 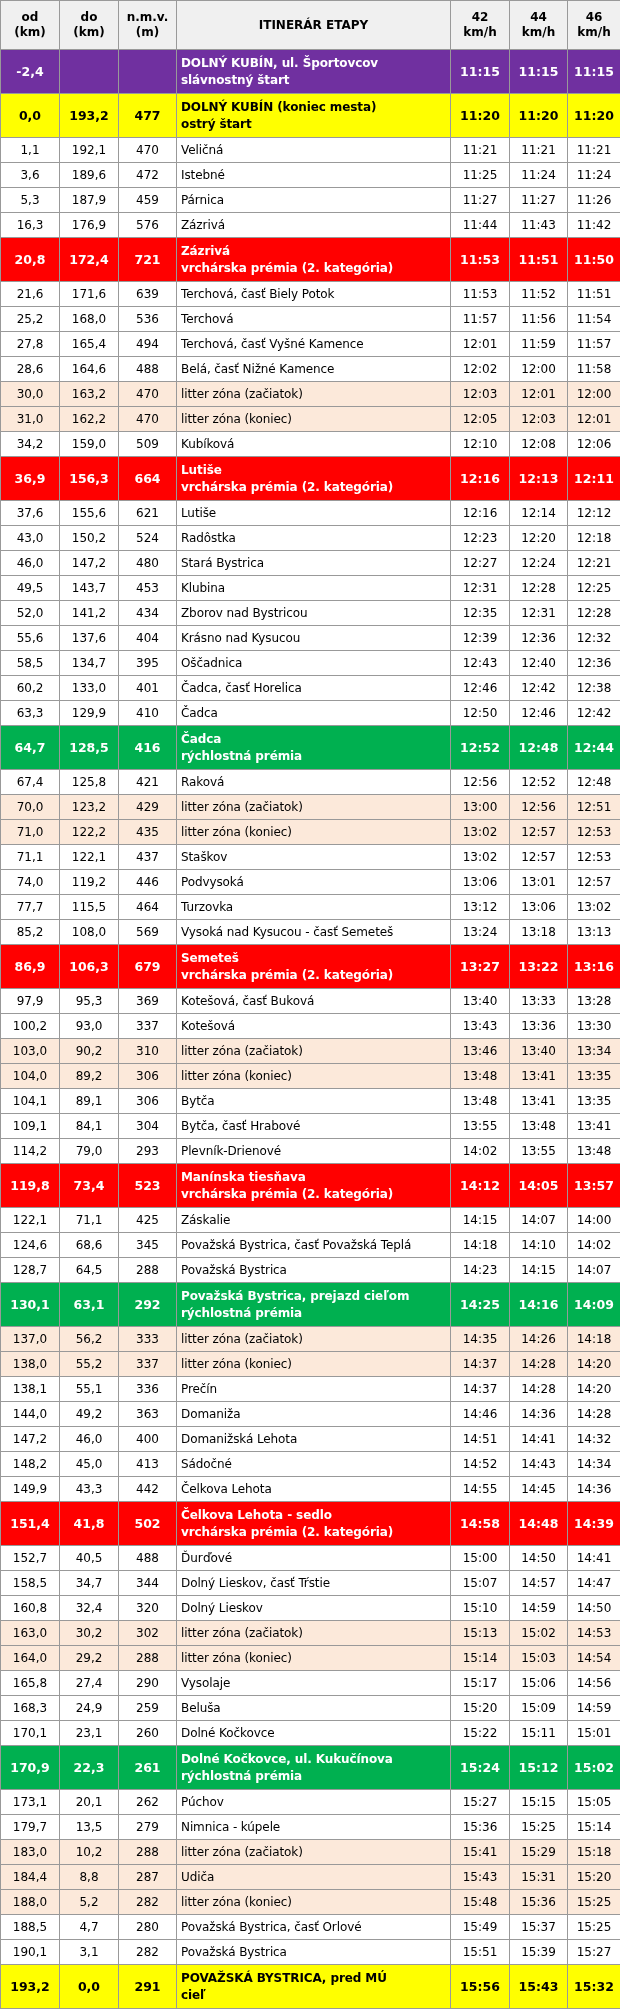 I want to click on table-cell: Bytča, časť Hrabové, so click(x=313, y=1126).